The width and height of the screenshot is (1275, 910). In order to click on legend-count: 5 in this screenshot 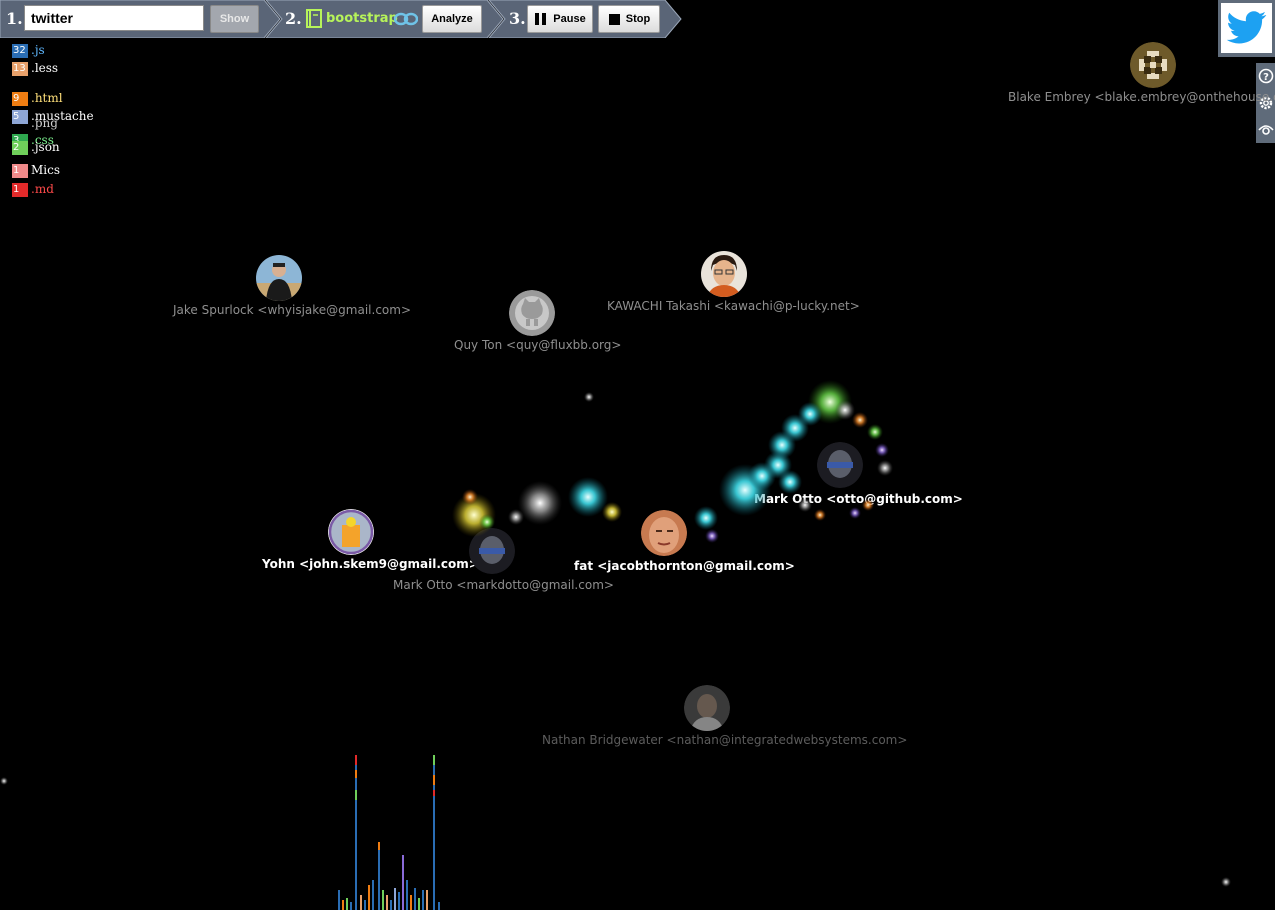, I will do `click(20, 117)`.